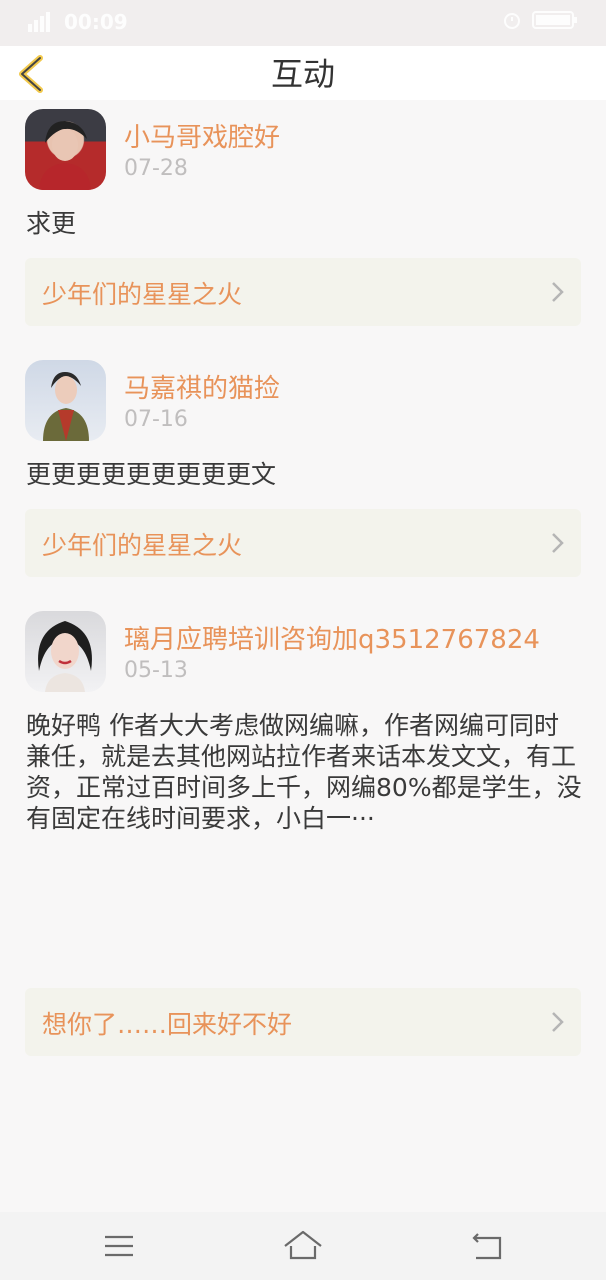 Image resolution: width=606 pixels, height=1280 pixels. Describe the element at coordinates (51, 223) in the screenshot. I see `comment-text: 求更` at that location.